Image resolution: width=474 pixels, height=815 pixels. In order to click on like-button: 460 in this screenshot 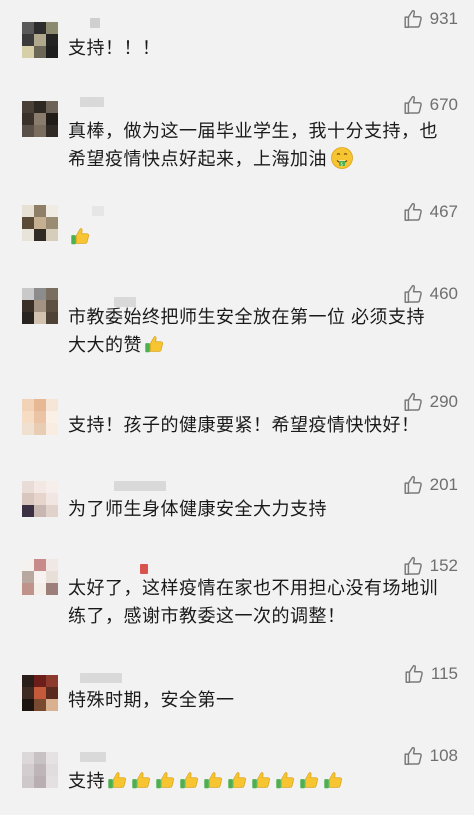, I will do `click(430, 294)`.